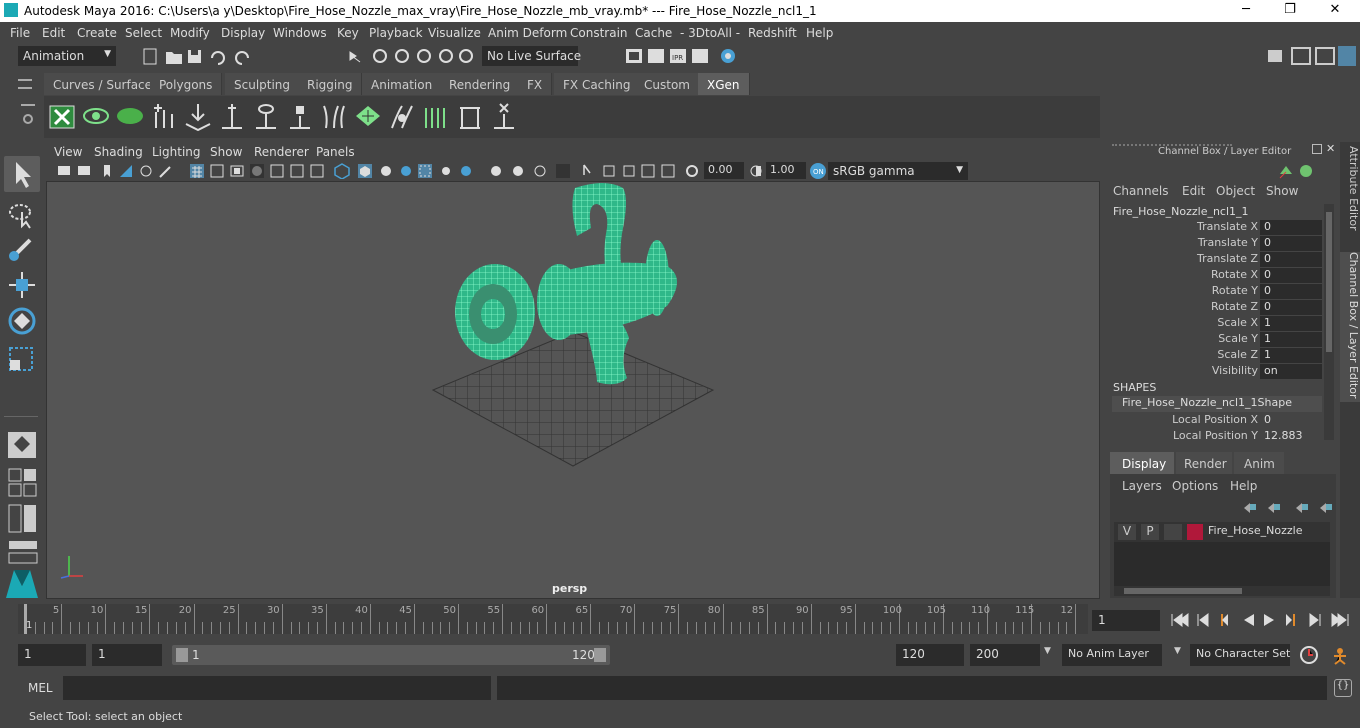 The image size is (1360, 728). What do you see at coordinates (22, 174) in the screenshot?
I see `select-tool-button` at bounding box center [22, 174].